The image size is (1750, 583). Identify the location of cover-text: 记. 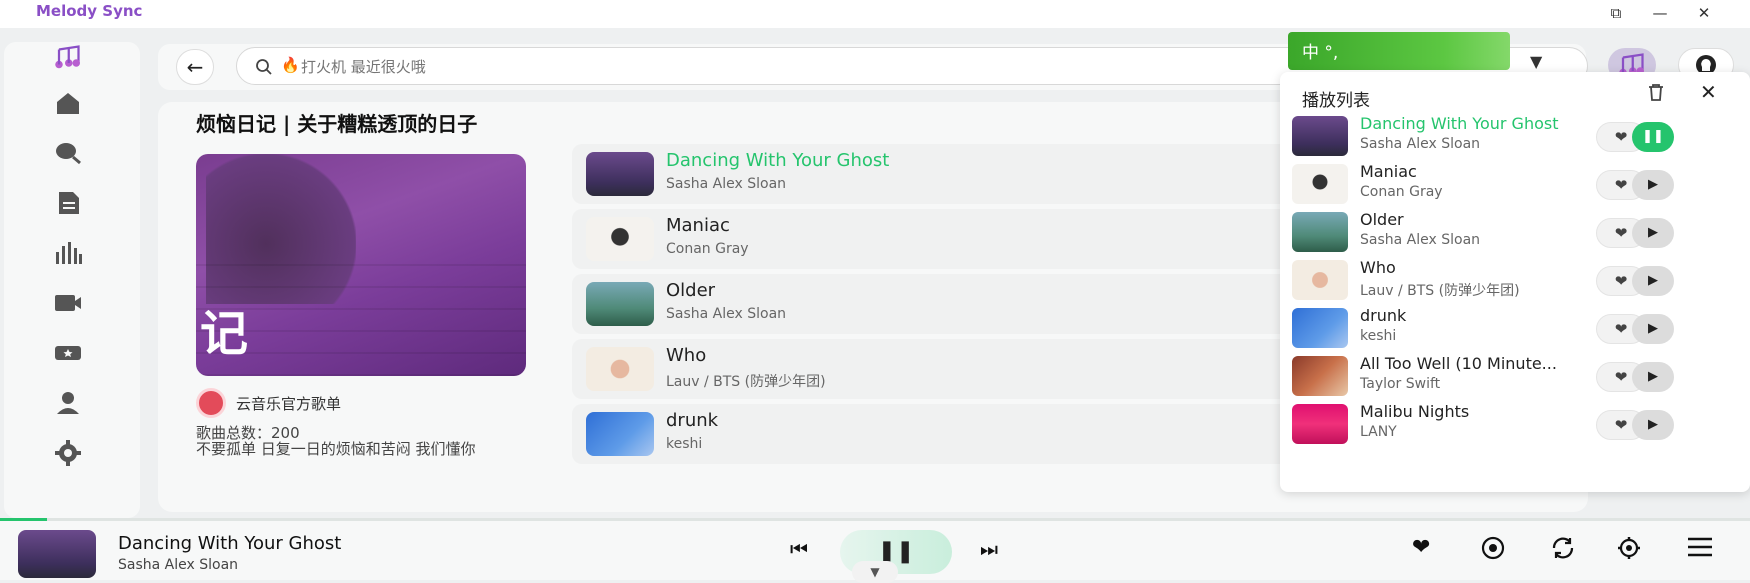
(224, 334).